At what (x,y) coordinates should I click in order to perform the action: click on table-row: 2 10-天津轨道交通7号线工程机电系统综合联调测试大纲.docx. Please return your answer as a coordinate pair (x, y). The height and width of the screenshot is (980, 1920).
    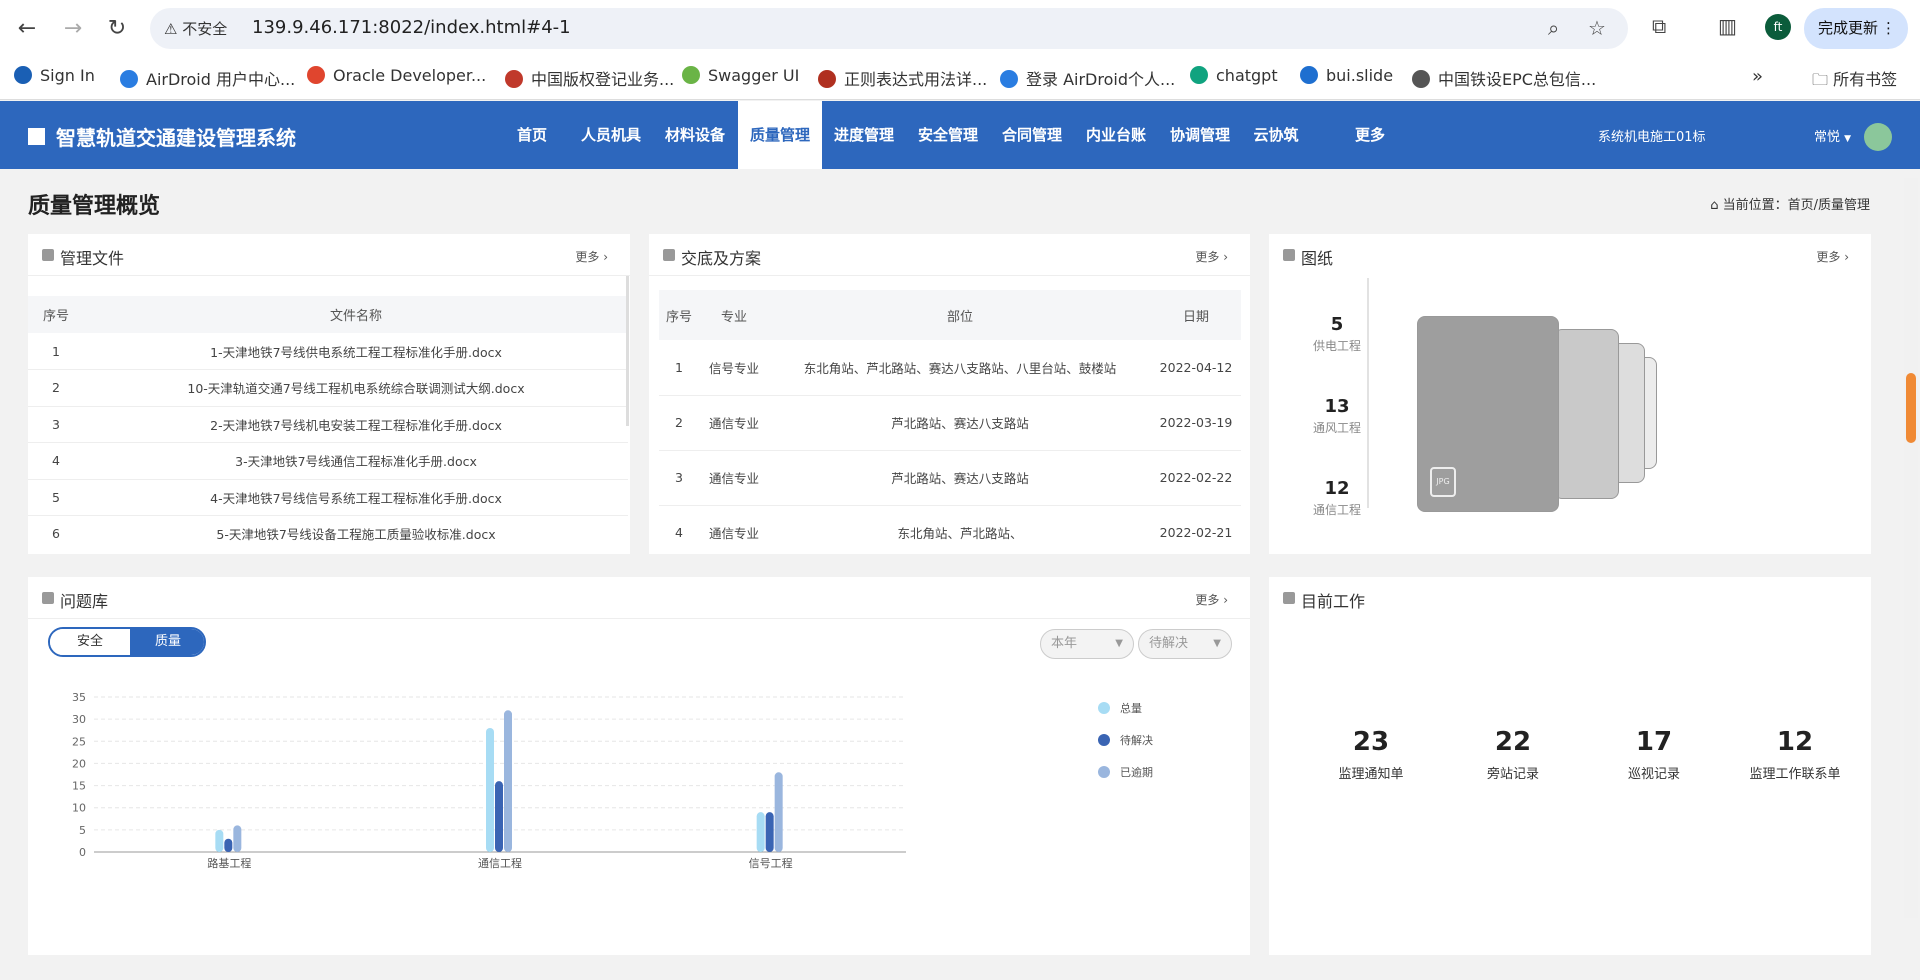
    Looking at the image, I should click on (328, 388).